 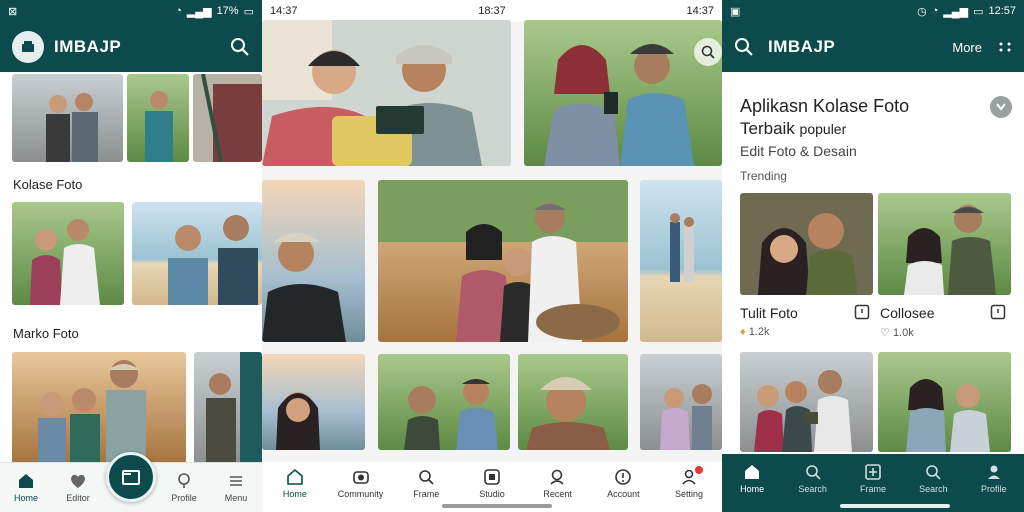 I want to click on app-logo, so click(x=28, y=47).